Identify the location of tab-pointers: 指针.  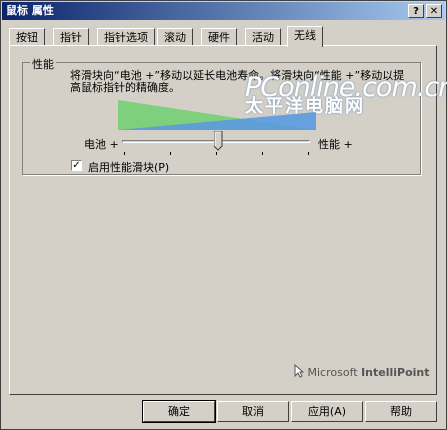
(71, 37).